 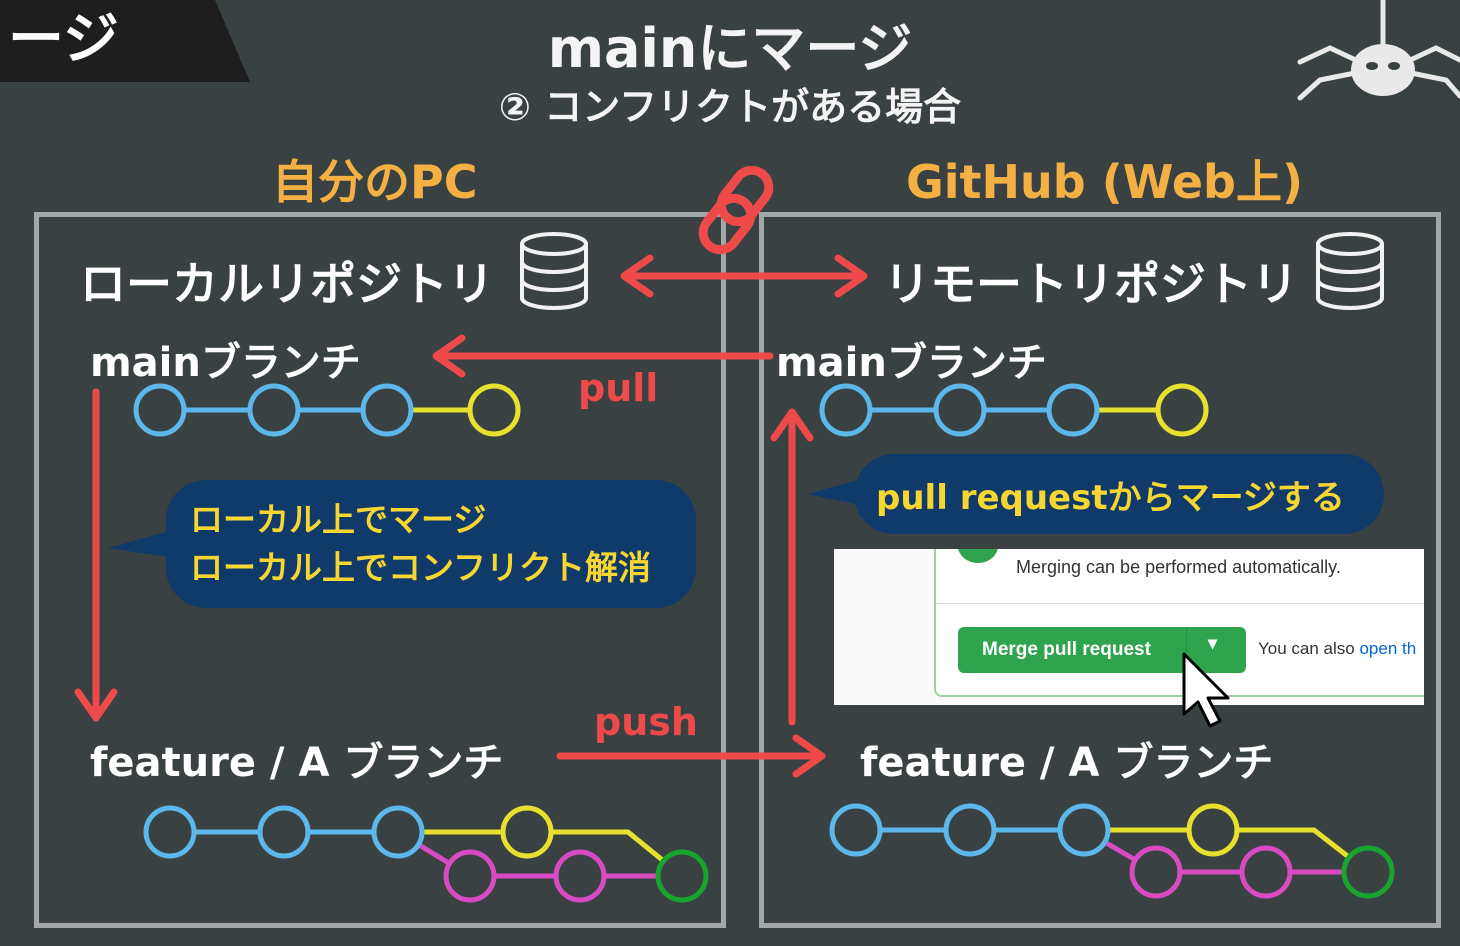 What do you see at coordinates (1387, 648) in the screenshot?
I see `open-link: open th` at bounding box center [1387, 648].